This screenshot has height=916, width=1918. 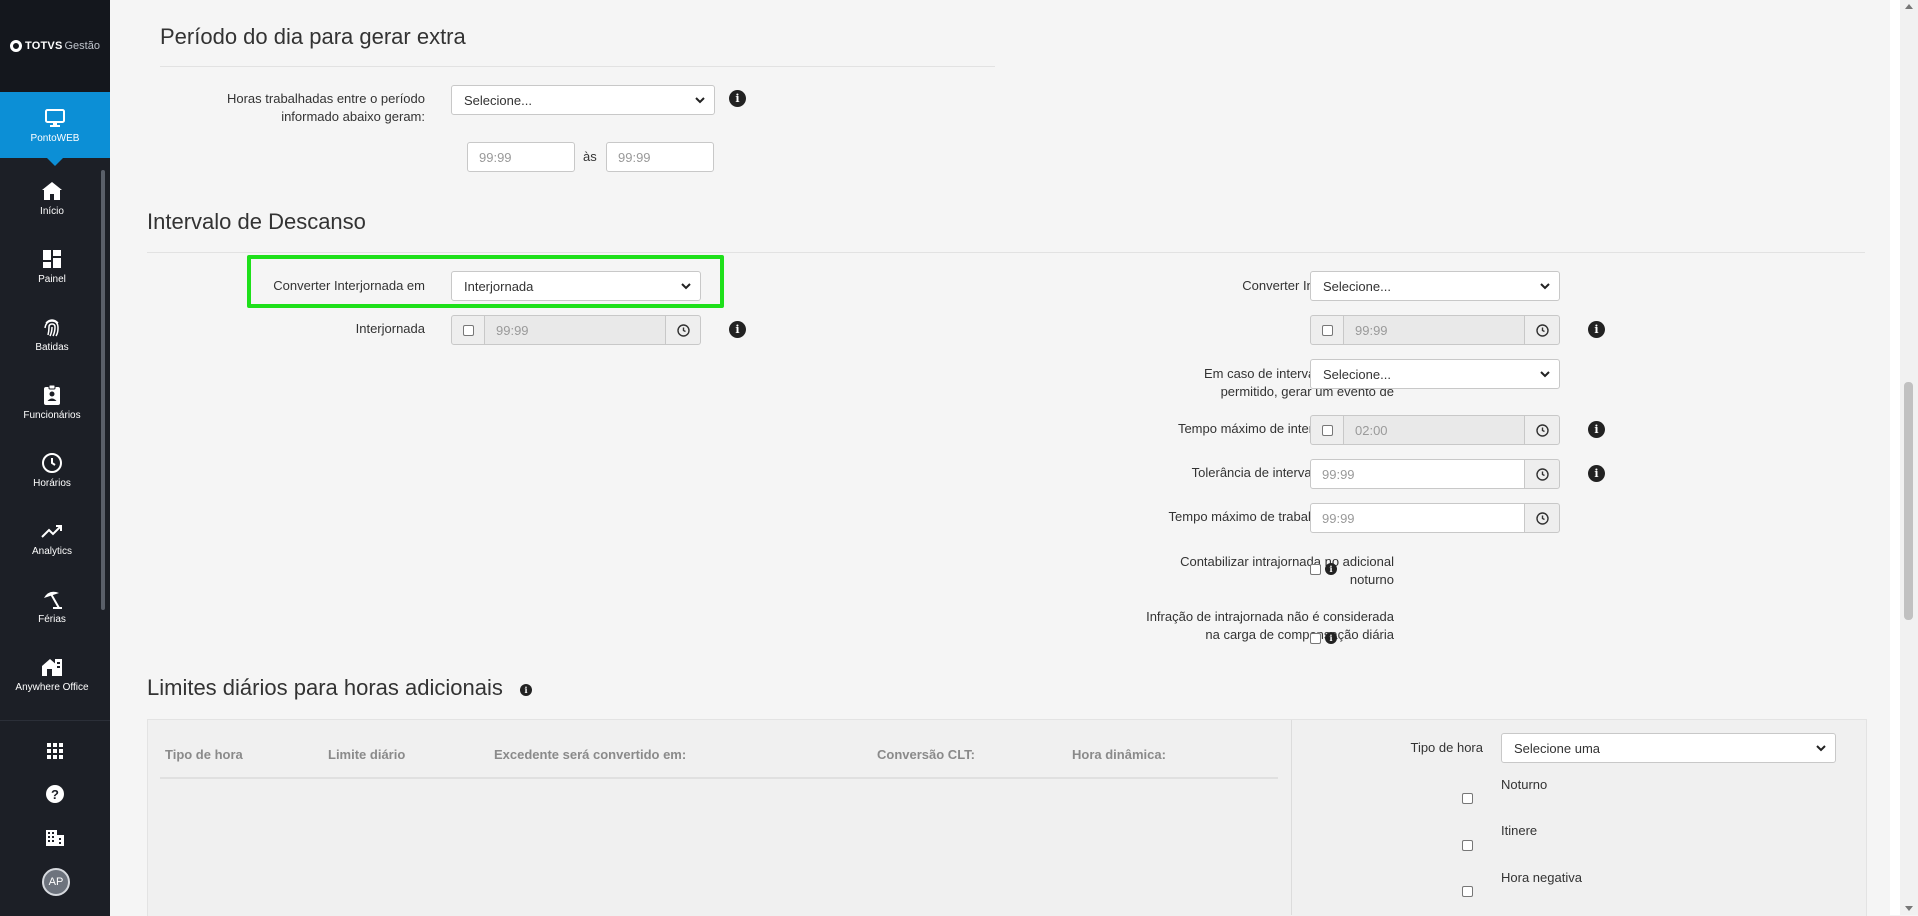 I want to click on building-icon, so click(x=55, y=838).